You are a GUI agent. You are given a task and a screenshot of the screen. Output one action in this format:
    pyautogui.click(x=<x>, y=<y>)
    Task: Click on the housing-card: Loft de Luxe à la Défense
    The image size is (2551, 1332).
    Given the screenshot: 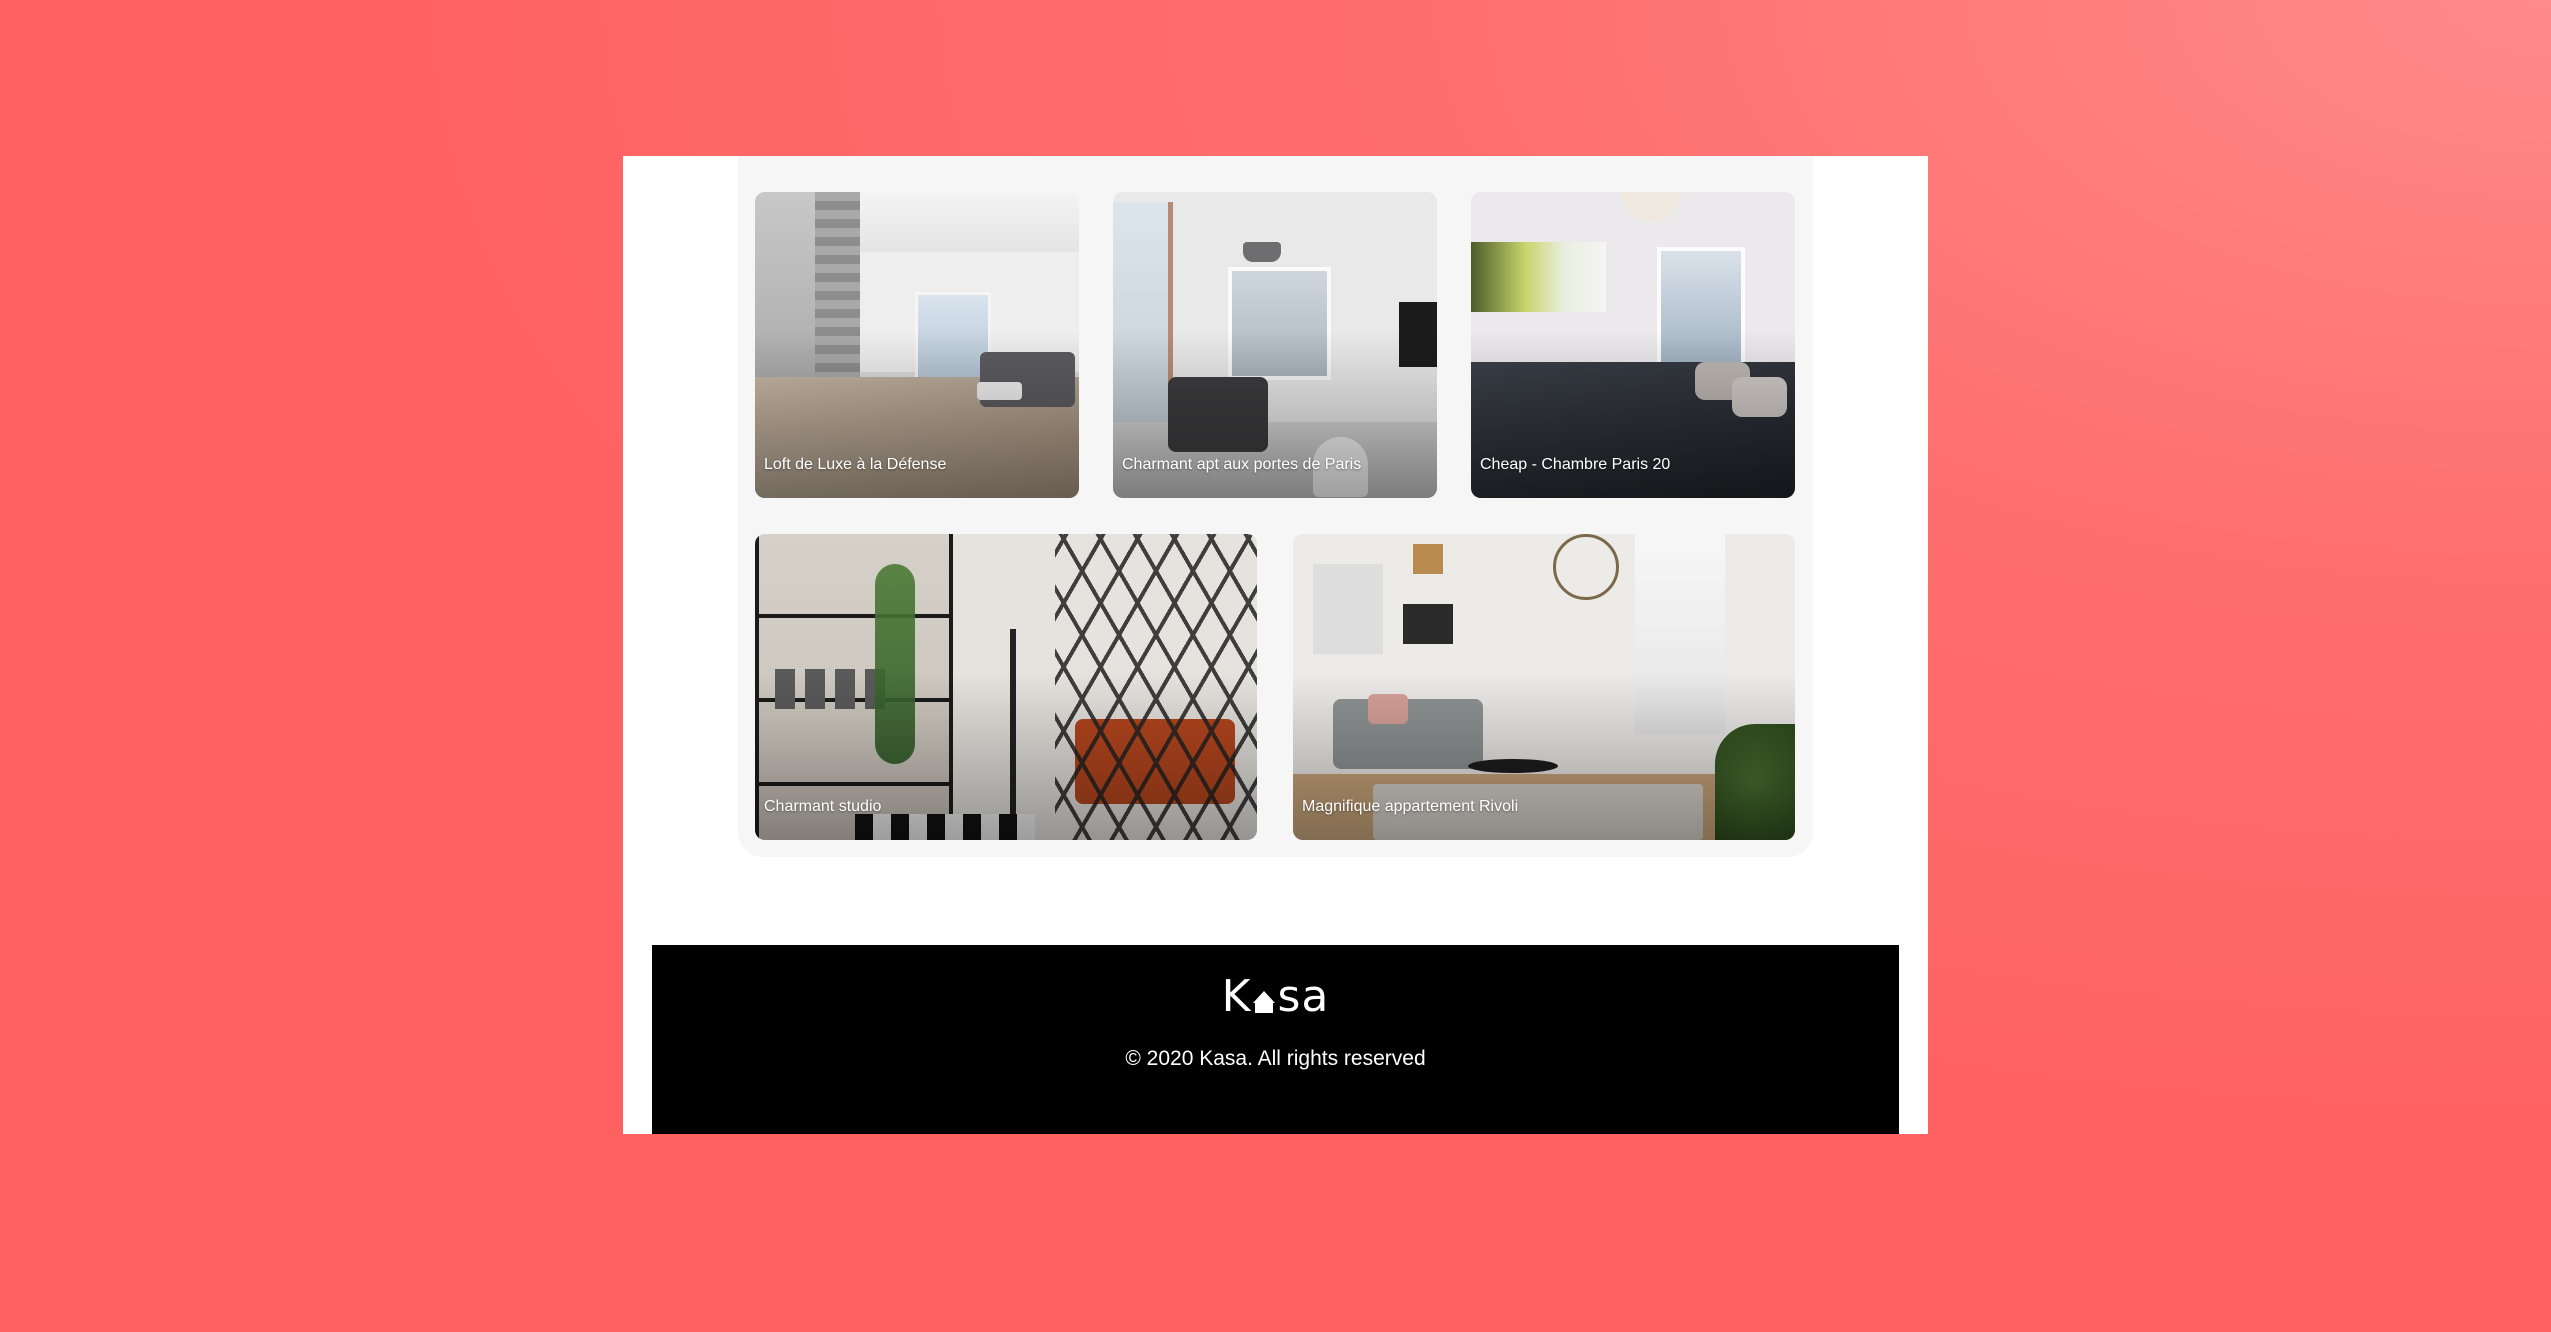 What is the action you would take?
    pyautogui.click(x=917, y=345)
    